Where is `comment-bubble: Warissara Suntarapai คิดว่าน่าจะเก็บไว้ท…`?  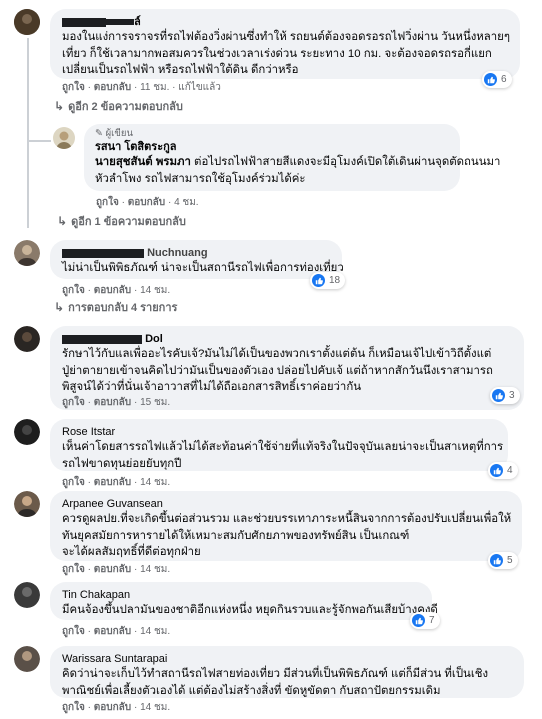
comment-bubble: Warissara Suntarapai คิดว่าน่าจะเก็บไว้ท… is located at coordinates (287, 672).